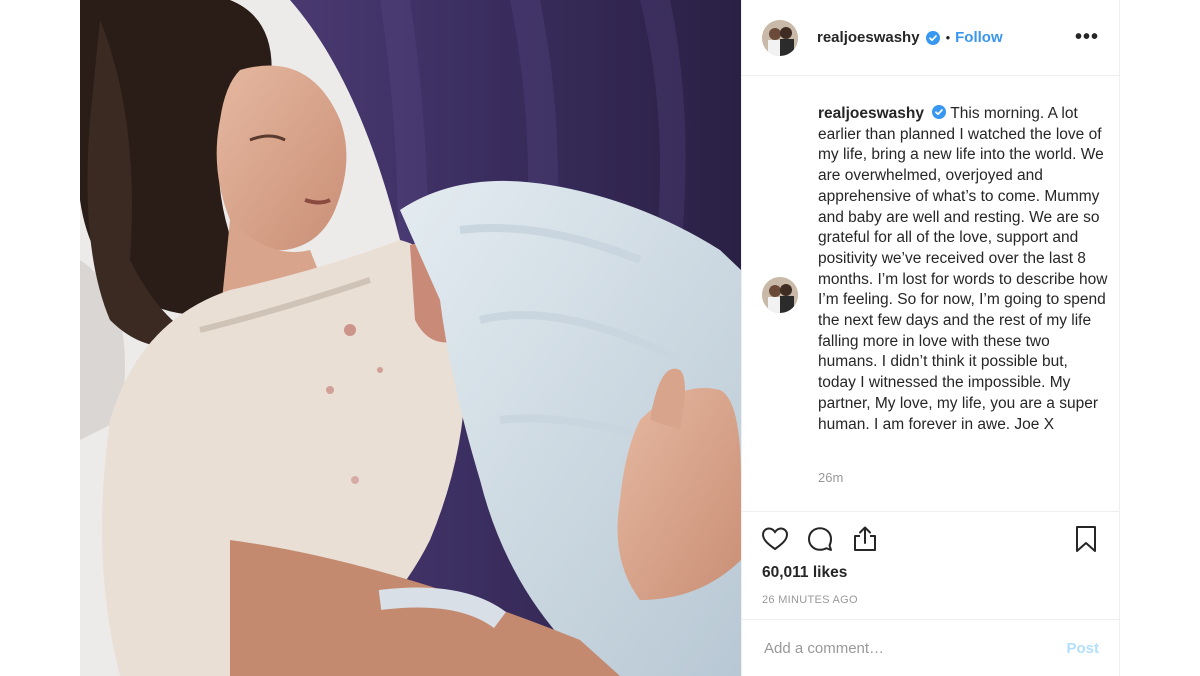 The height and width of the screenshot is (676, 1200). Describe the element at coordinates (820, 539) in the screenshot. I see `comment-icon` at that location.